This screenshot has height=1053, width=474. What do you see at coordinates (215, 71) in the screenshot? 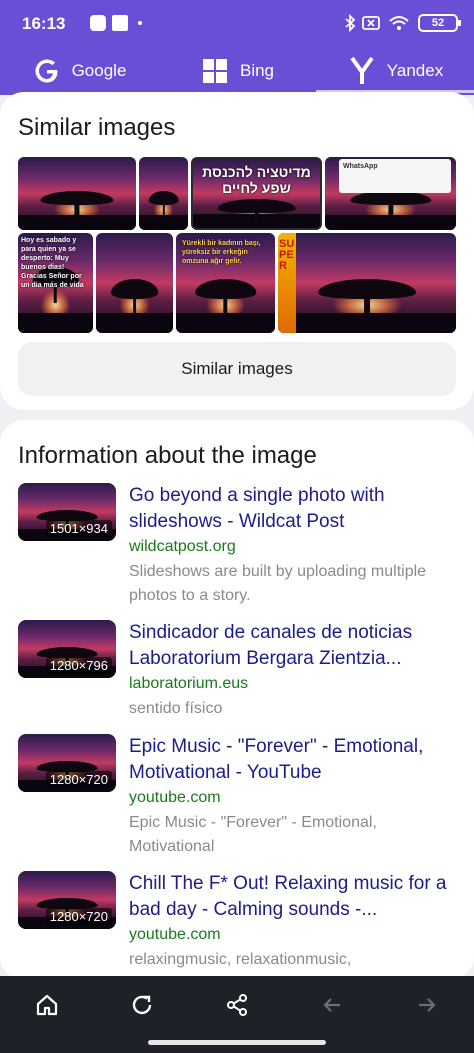
I see `bing-icon` at bounding box center [215, 71].